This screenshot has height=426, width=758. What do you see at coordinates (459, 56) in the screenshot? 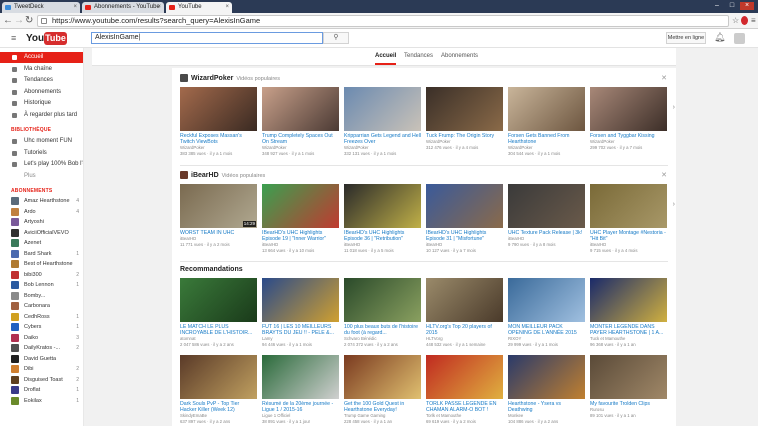
I see `tab-abonnements: Abonnements` at bounding box center [459, 56].